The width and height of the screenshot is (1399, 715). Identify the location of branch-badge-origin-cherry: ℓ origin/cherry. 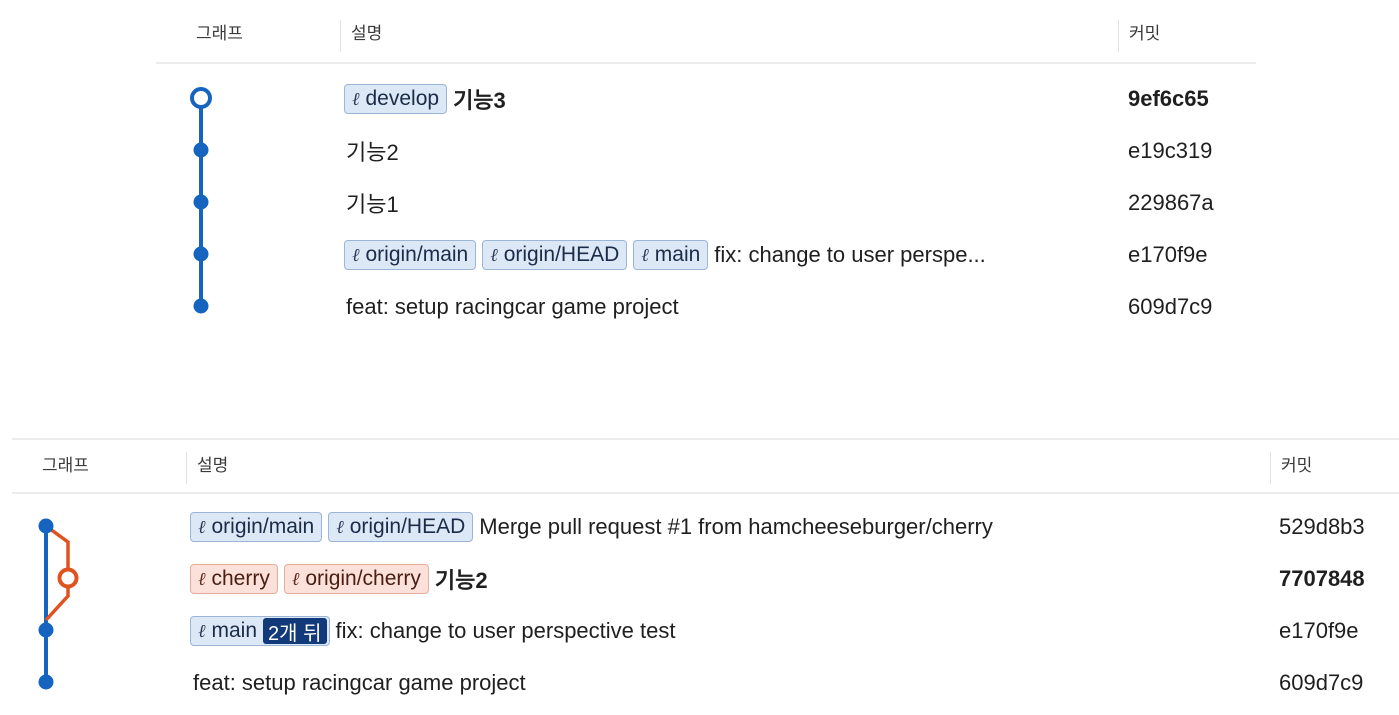
(356, 579).